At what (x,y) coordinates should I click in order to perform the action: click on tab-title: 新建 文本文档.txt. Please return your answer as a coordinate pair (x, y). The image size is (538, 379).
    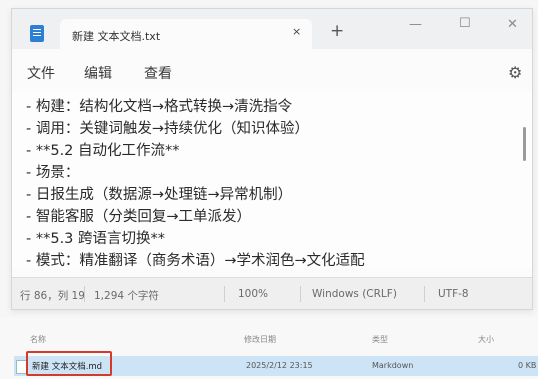
    Looking at the image, I should click on (116, 36).